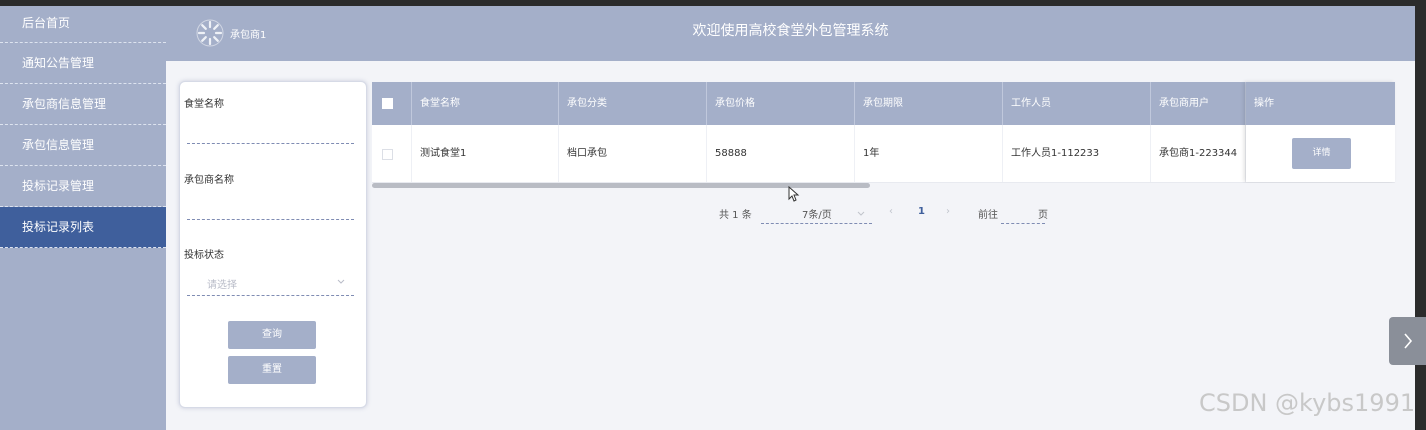 The image size is (1426, 430). What do you see at coordinates (929, 153) in the screenshot?
I see `cell-term: 1年` at bounding box center [929, 153].